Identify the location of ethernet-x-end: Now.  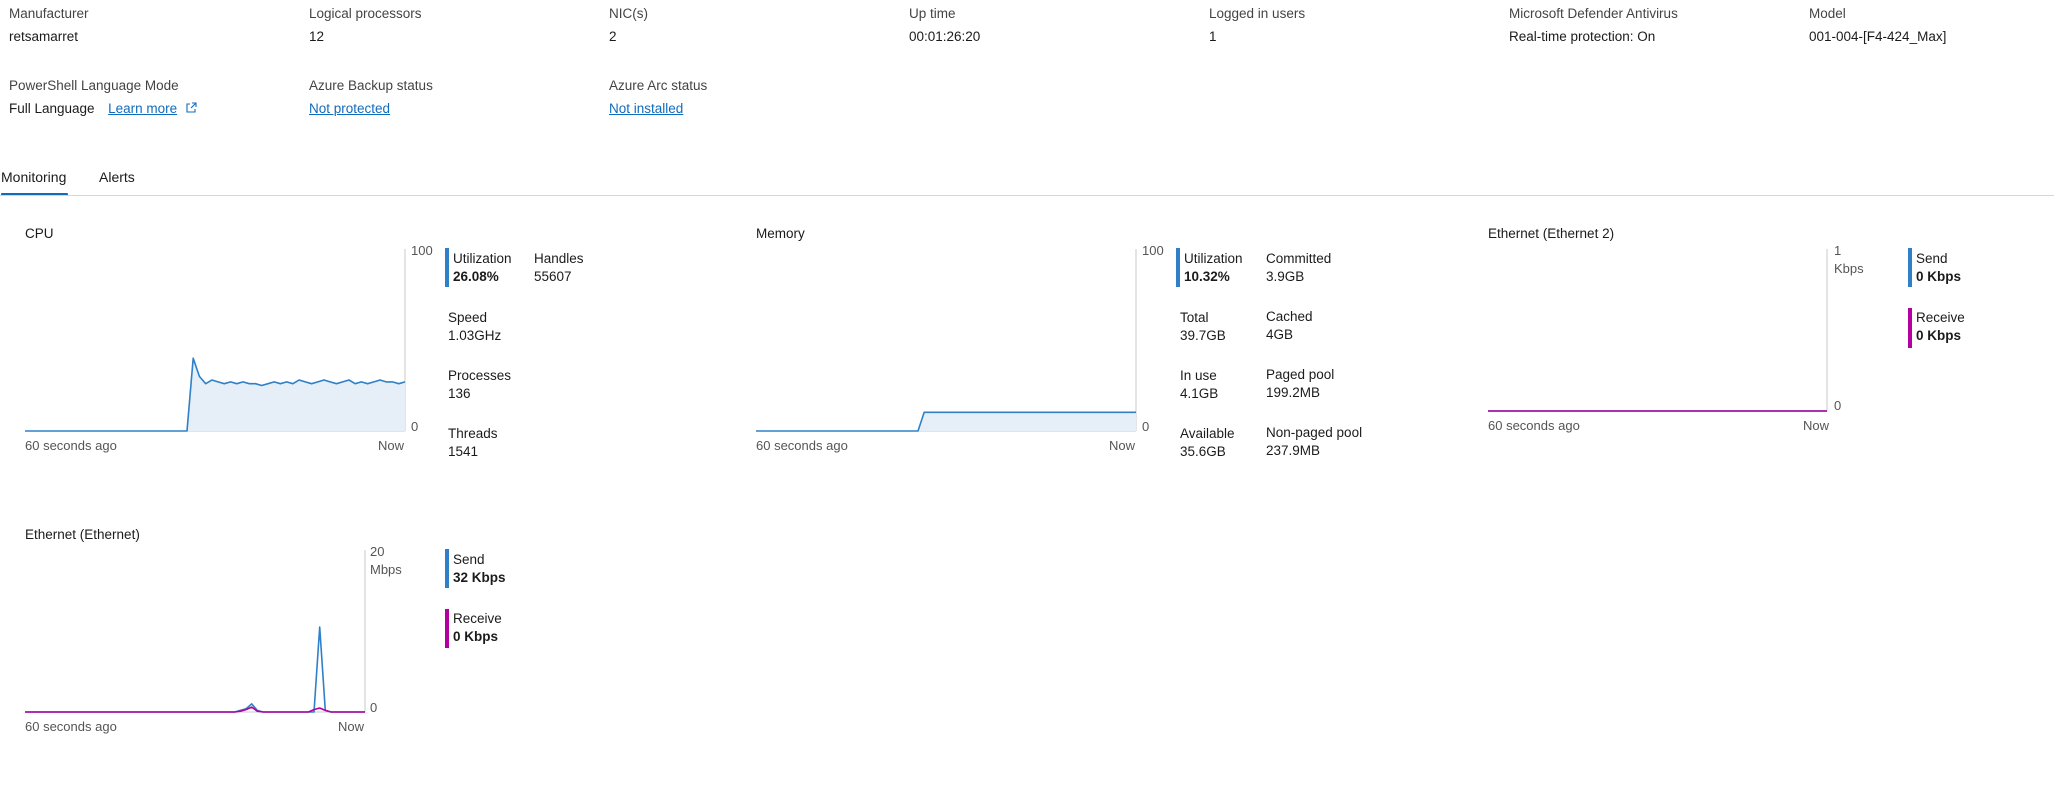
(351, 726).